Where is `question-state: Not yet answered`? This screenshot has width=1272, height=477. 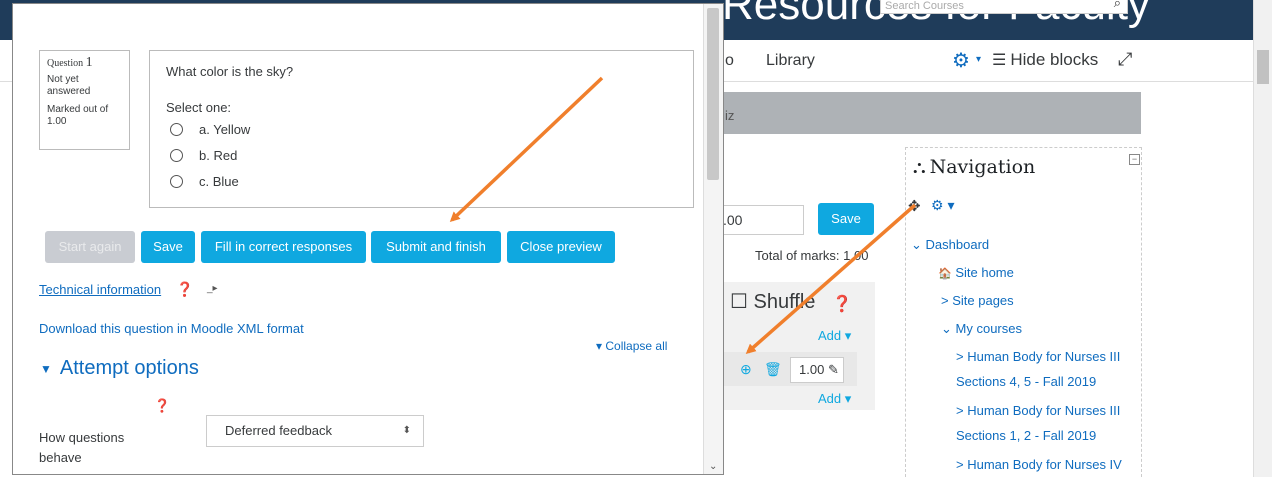
question-state: Not yet answered is located at coordinates (69, 85).